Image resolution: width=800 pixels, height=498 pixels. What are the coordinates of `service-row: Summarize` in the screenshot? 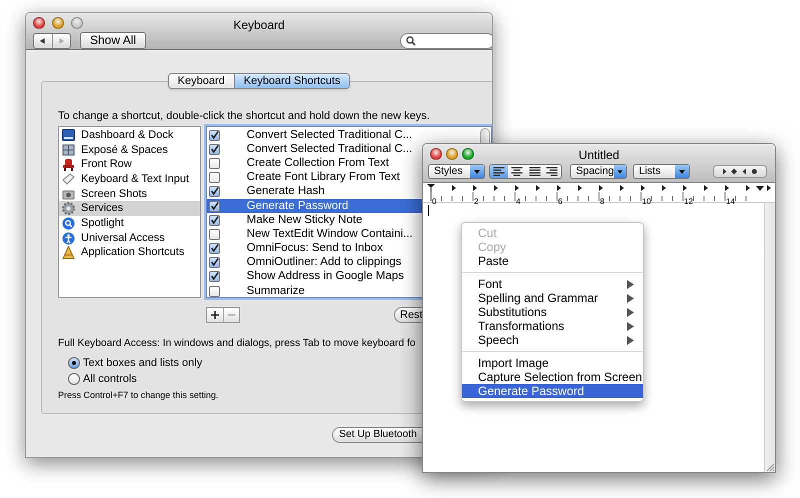 It's located at (314, 291).